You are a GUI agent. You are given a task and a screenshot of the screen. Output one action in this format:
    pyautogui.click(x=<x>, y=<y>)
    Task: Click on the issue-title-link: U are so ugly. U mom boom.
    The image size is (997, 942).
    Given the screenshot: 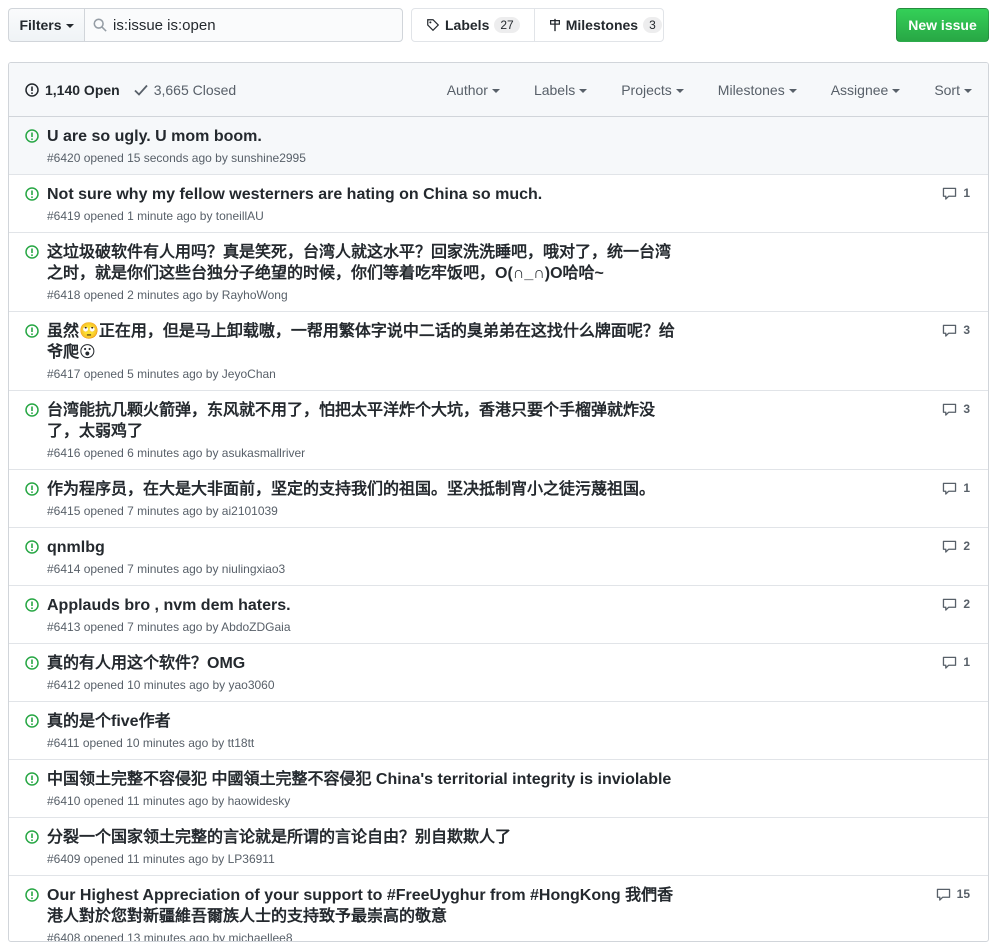 What is the action you would take?
    pyautogui.click(x=362, y=136)
    